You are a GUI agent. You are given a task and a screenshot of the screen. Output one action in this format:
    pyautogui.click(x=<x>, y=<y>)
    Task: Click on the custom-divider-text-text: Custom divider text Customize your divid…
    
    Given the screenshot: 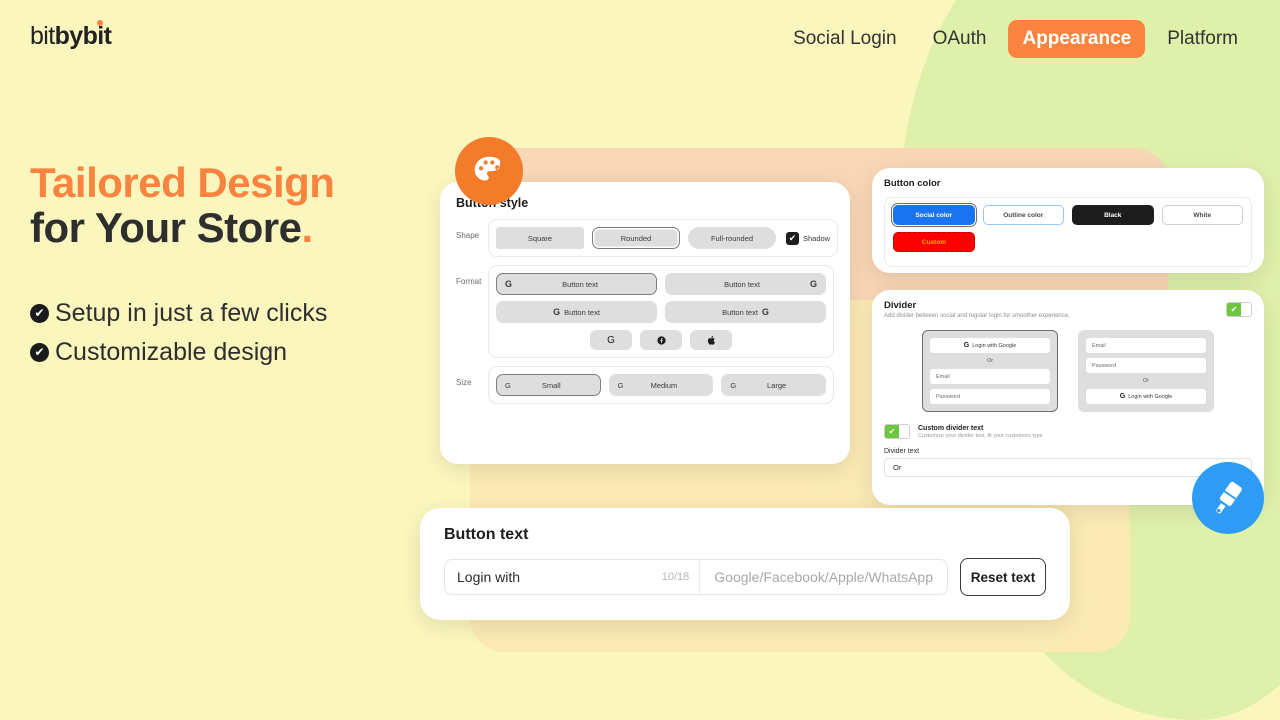 What is the action you would take?
    pyautogui.click(x=980, y=432)
    